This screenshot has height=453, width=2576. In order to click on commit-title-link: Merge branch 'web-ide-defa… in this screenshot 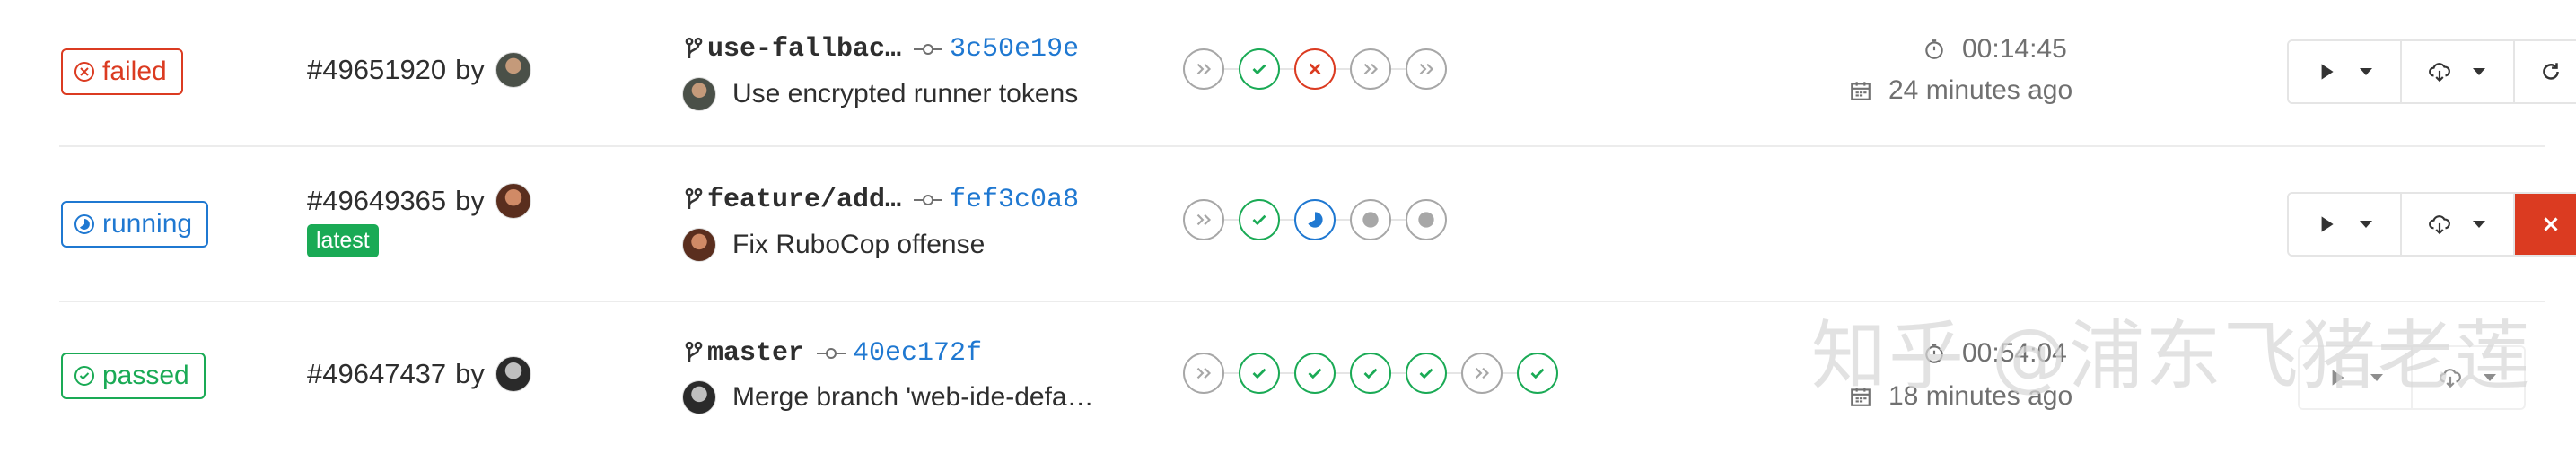, I will do `click(913, 397)`.